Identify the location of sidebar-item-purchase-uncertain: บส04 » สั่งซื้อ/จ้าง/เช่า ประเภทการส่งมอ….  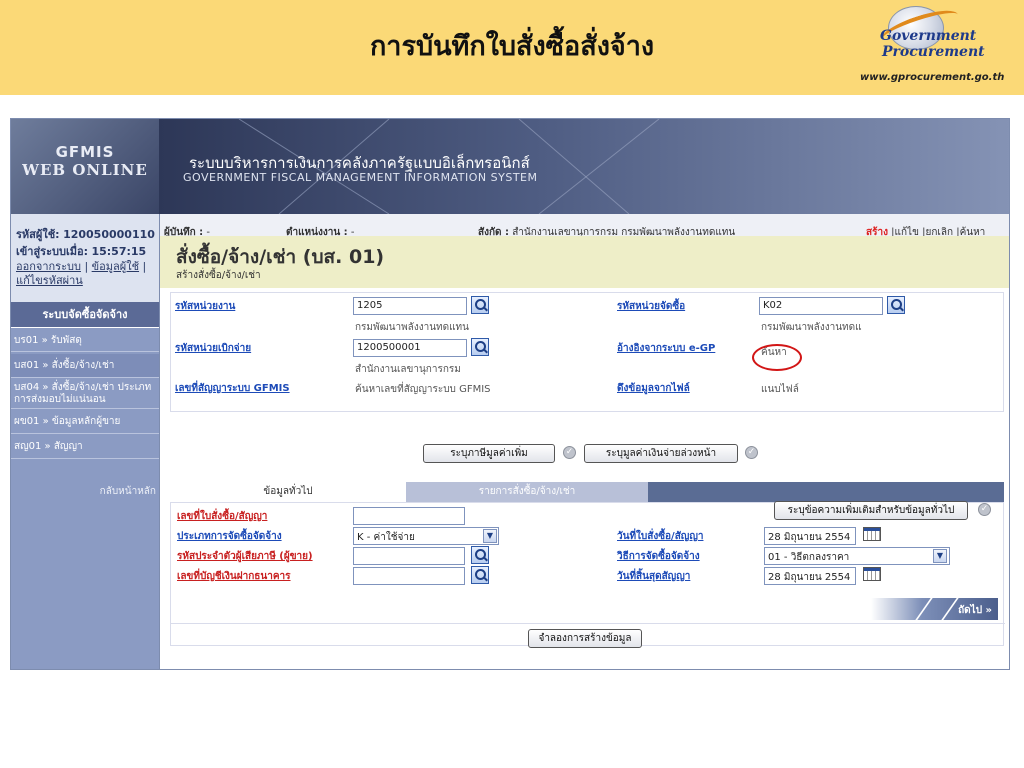
(85, 394).